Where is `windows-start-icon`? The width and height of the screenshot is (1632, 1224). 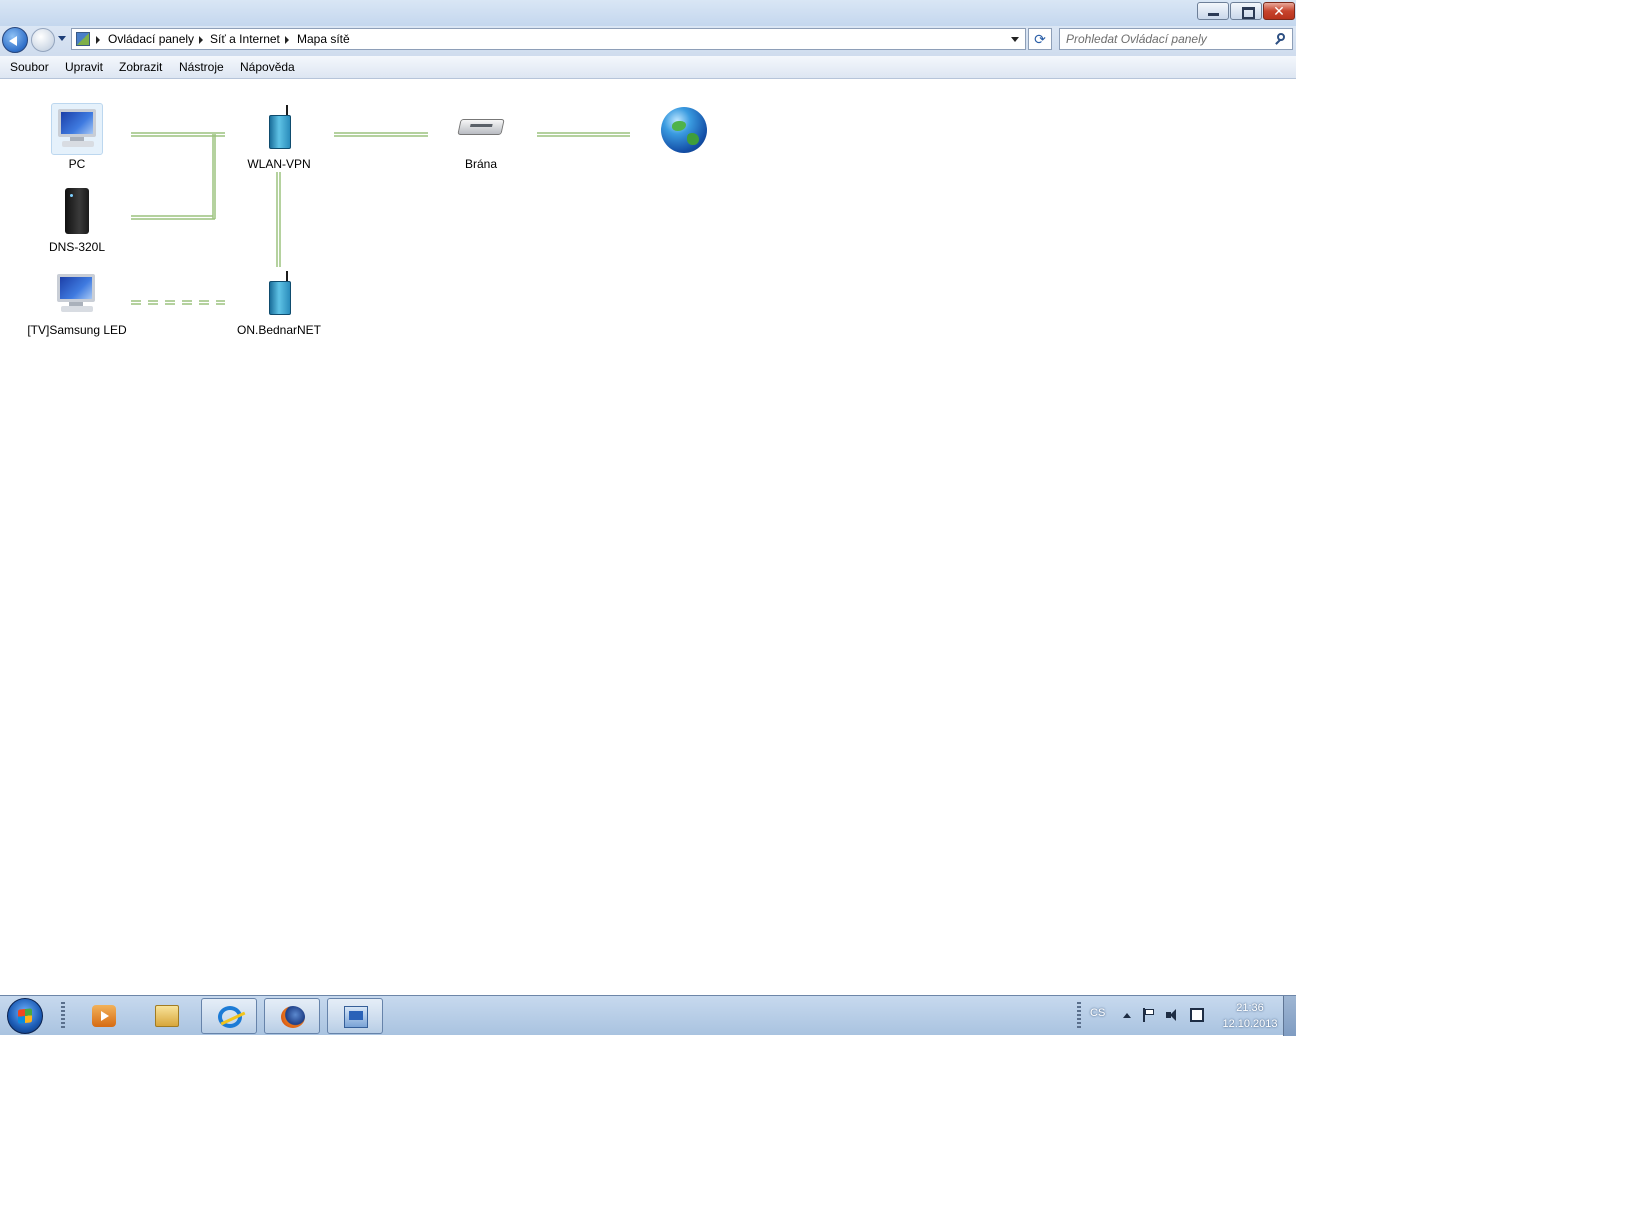 windows-start-icon is located at coordinates (25, 1016).